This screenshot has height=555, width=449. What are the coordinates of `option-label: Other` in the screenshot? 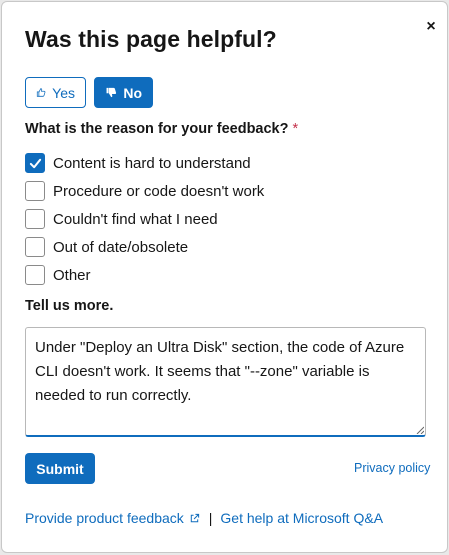 It's located at (72, 275).